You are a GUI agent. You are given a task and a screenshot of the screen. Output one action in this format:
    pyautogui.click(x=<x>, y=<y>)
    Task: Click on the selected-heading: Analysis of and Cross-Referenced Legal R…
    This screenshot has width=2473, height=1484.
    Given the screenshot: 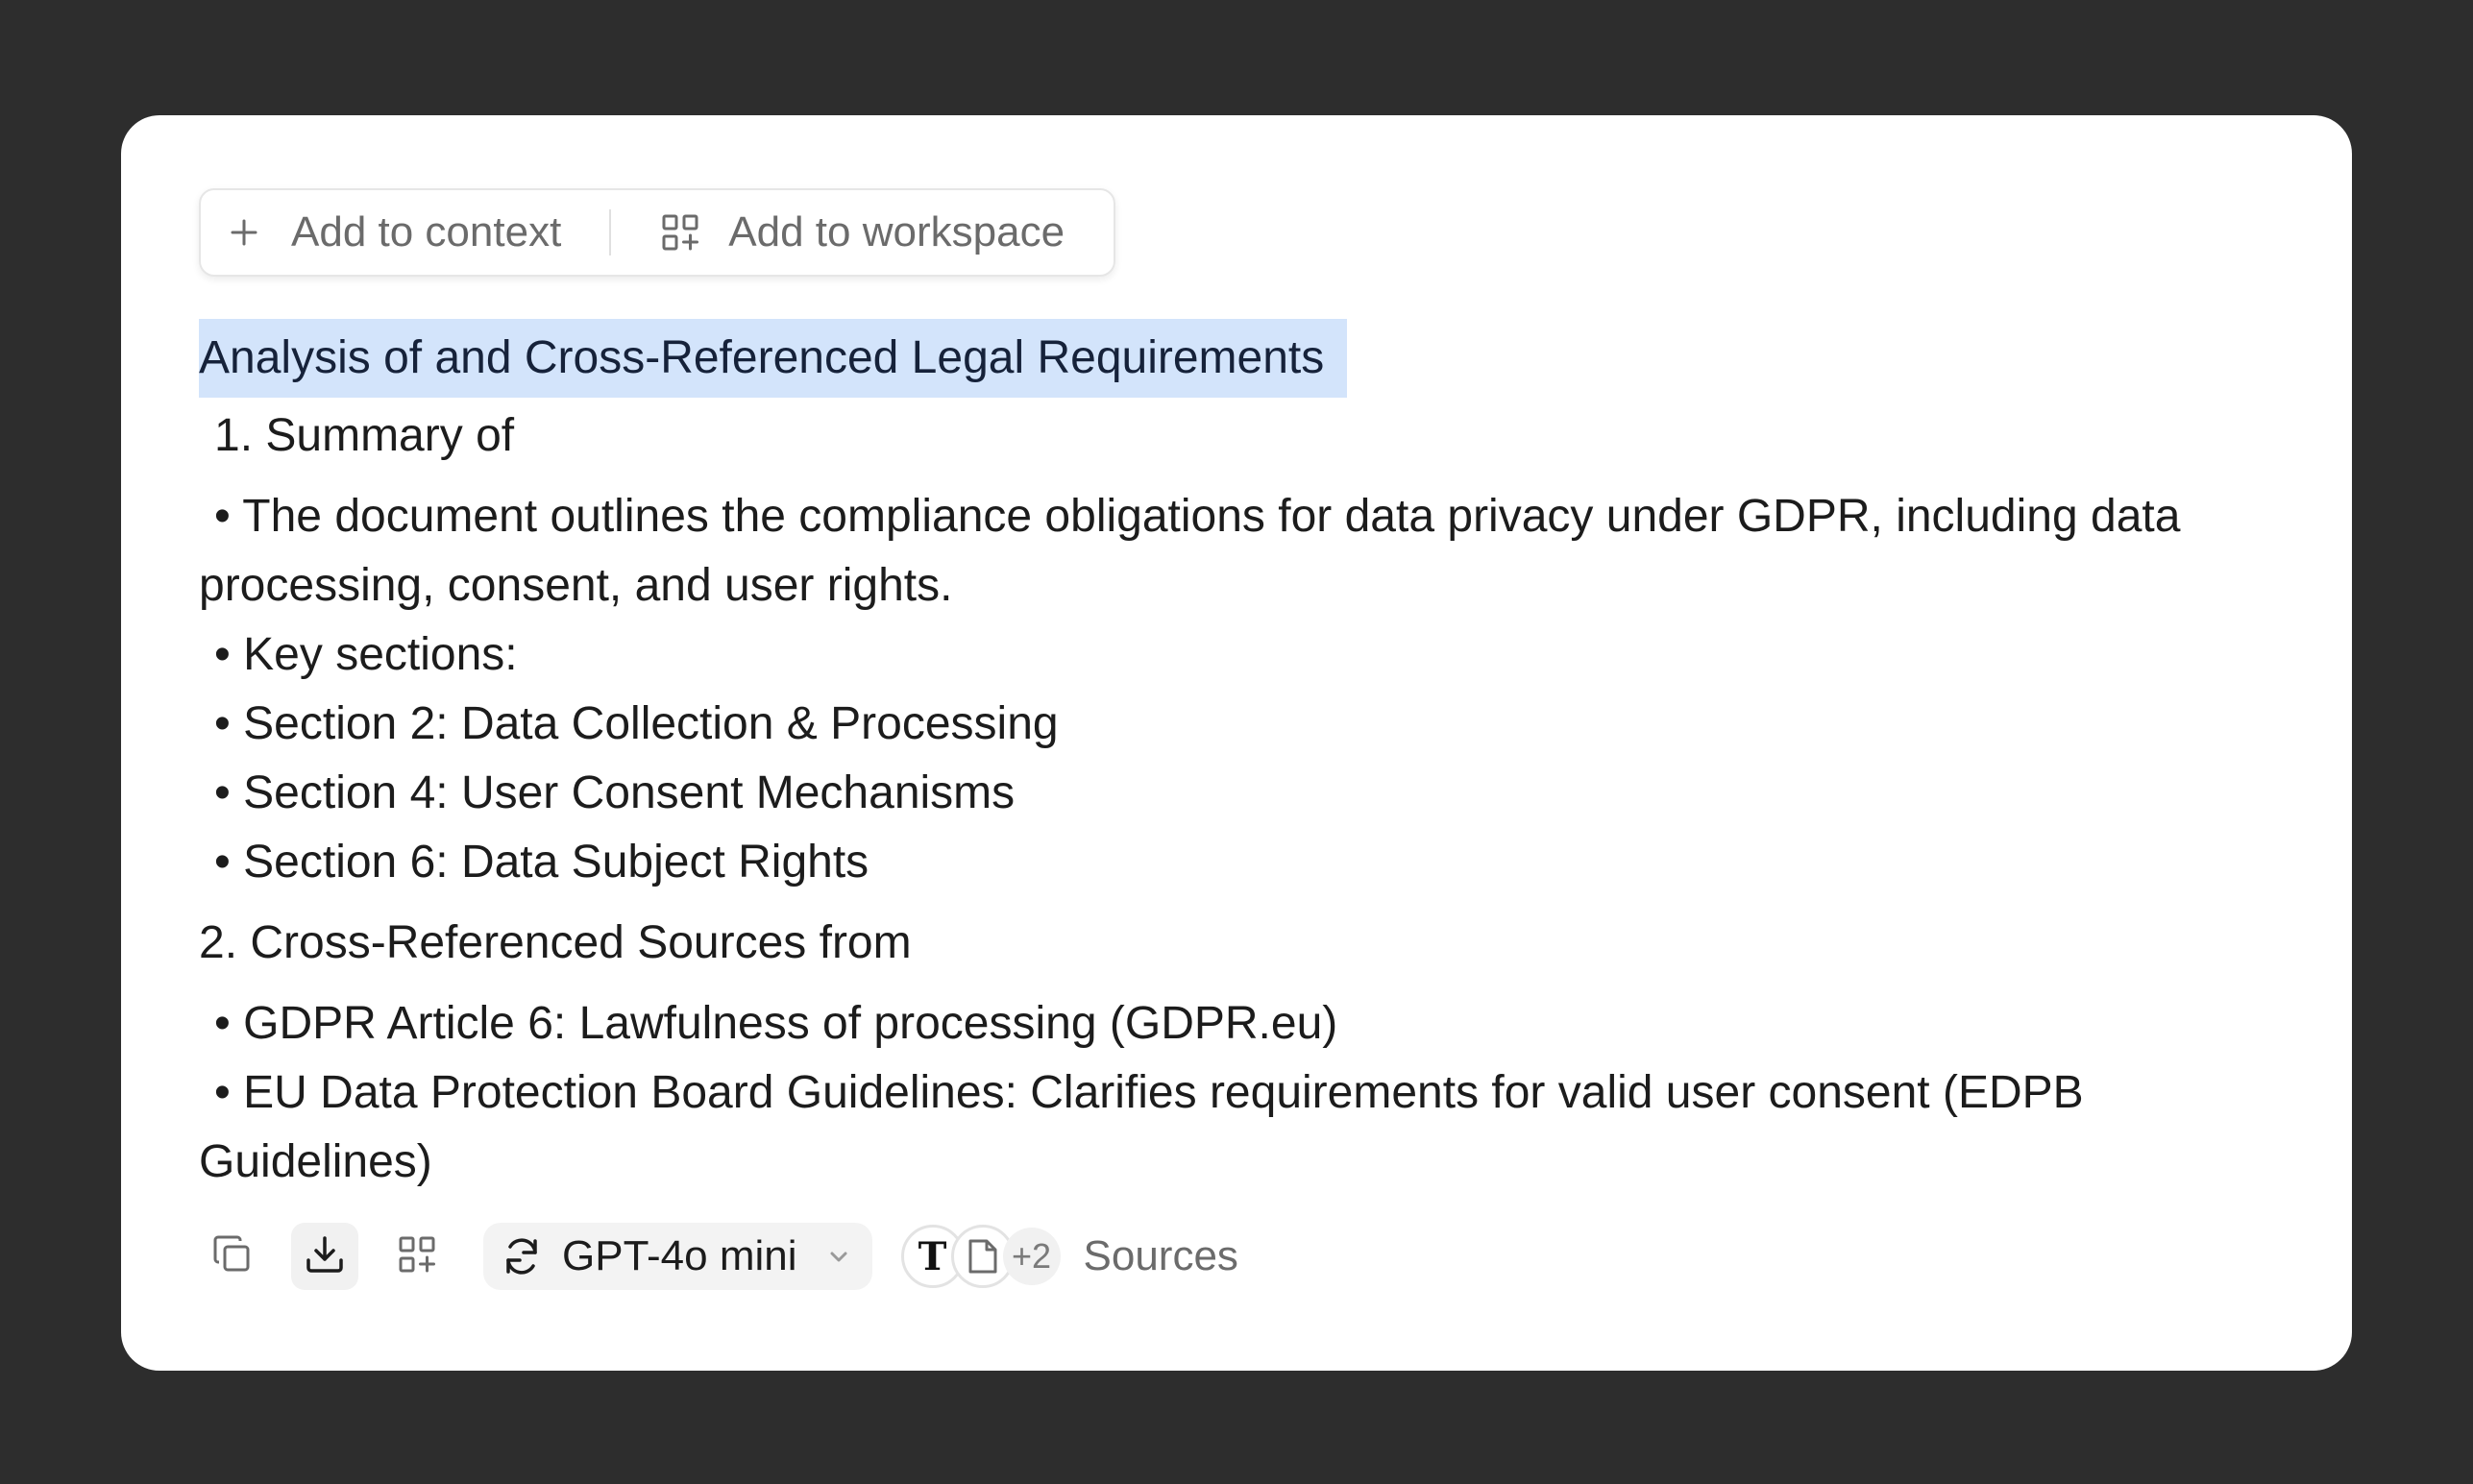 What is the action you would take?
    pyautogui.click(x=773, y=358)
    